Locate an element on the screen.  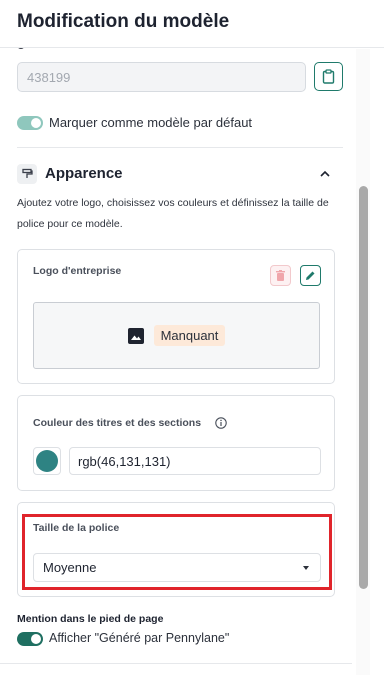
template-id-field: 438199 is located at coordinates (161, 77).